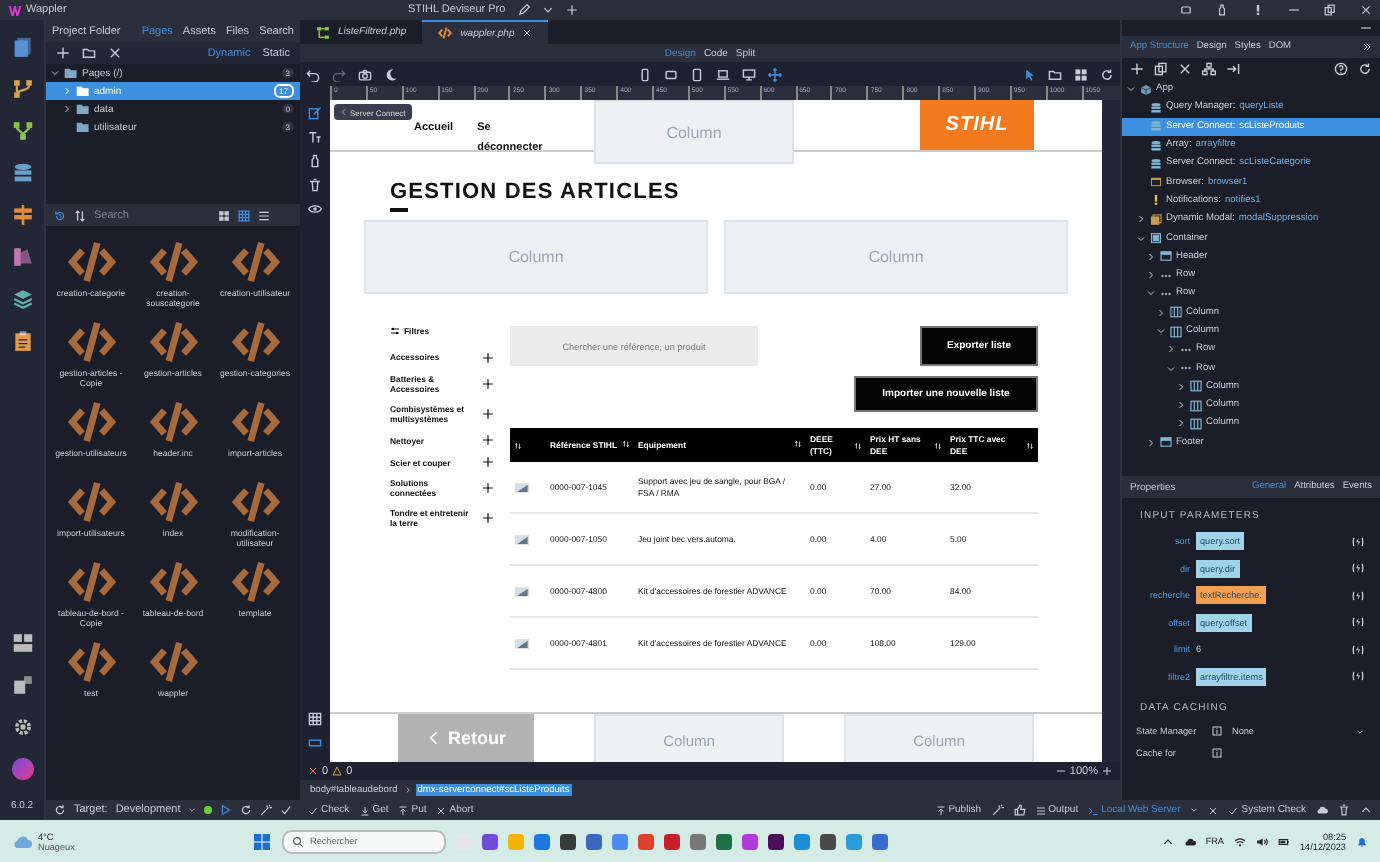  I want to click on check-icon, so click(286, 810).